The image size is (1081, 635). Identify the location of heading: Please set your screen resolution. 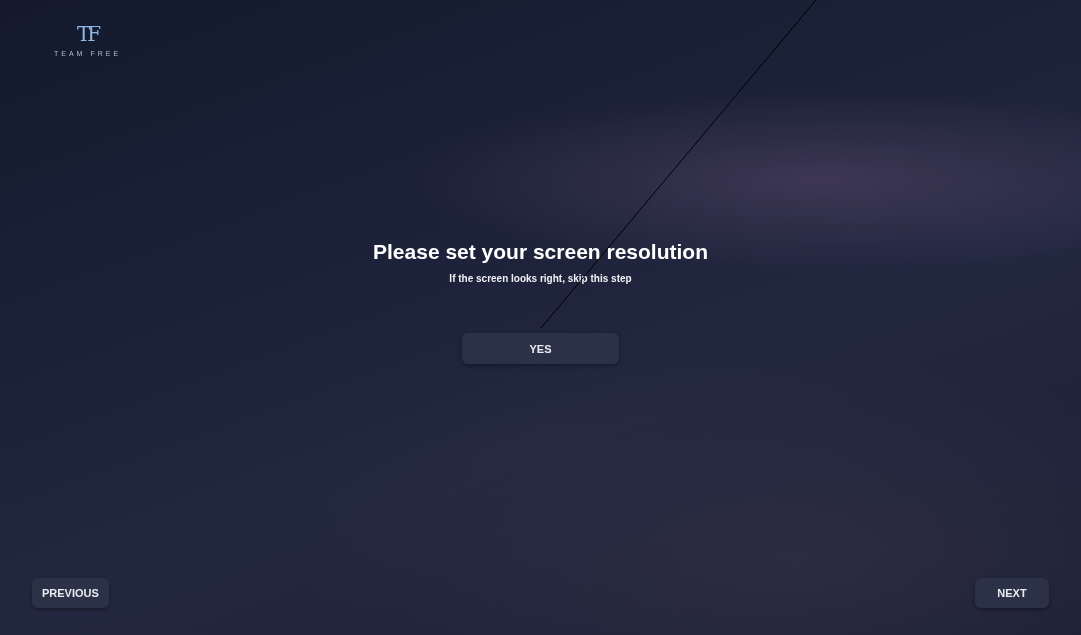
(540, 252).